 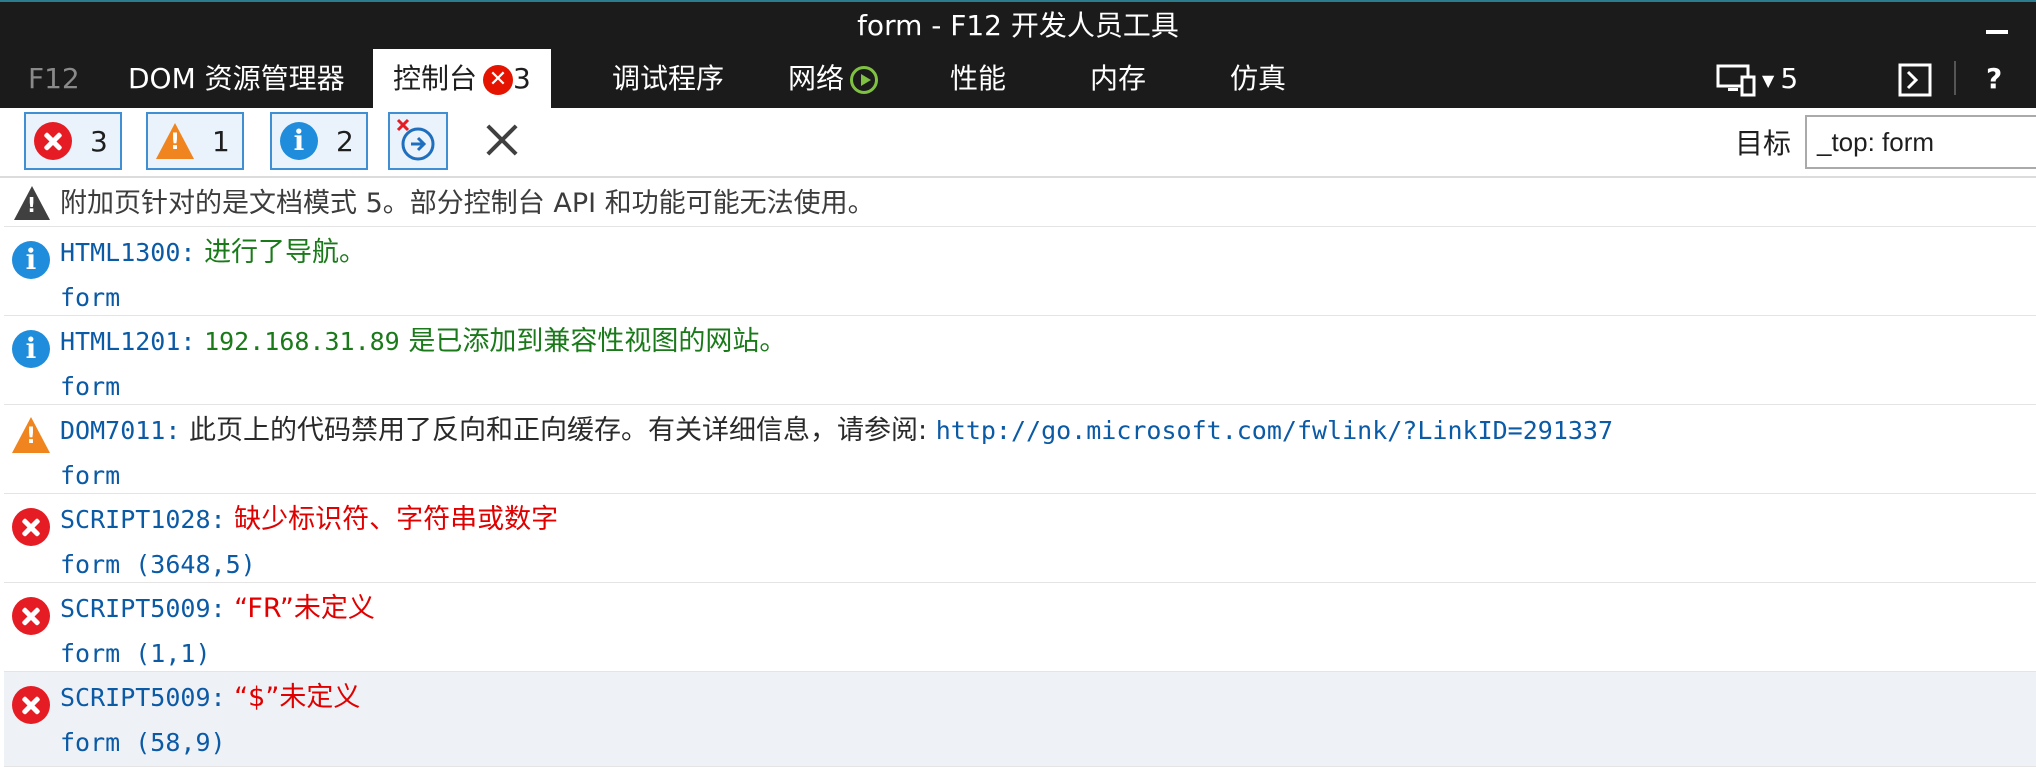 What do you see at coordinates (1736, 80) in the screenshot?
I see `monitor-icon` at bounding box center [1736, 80].